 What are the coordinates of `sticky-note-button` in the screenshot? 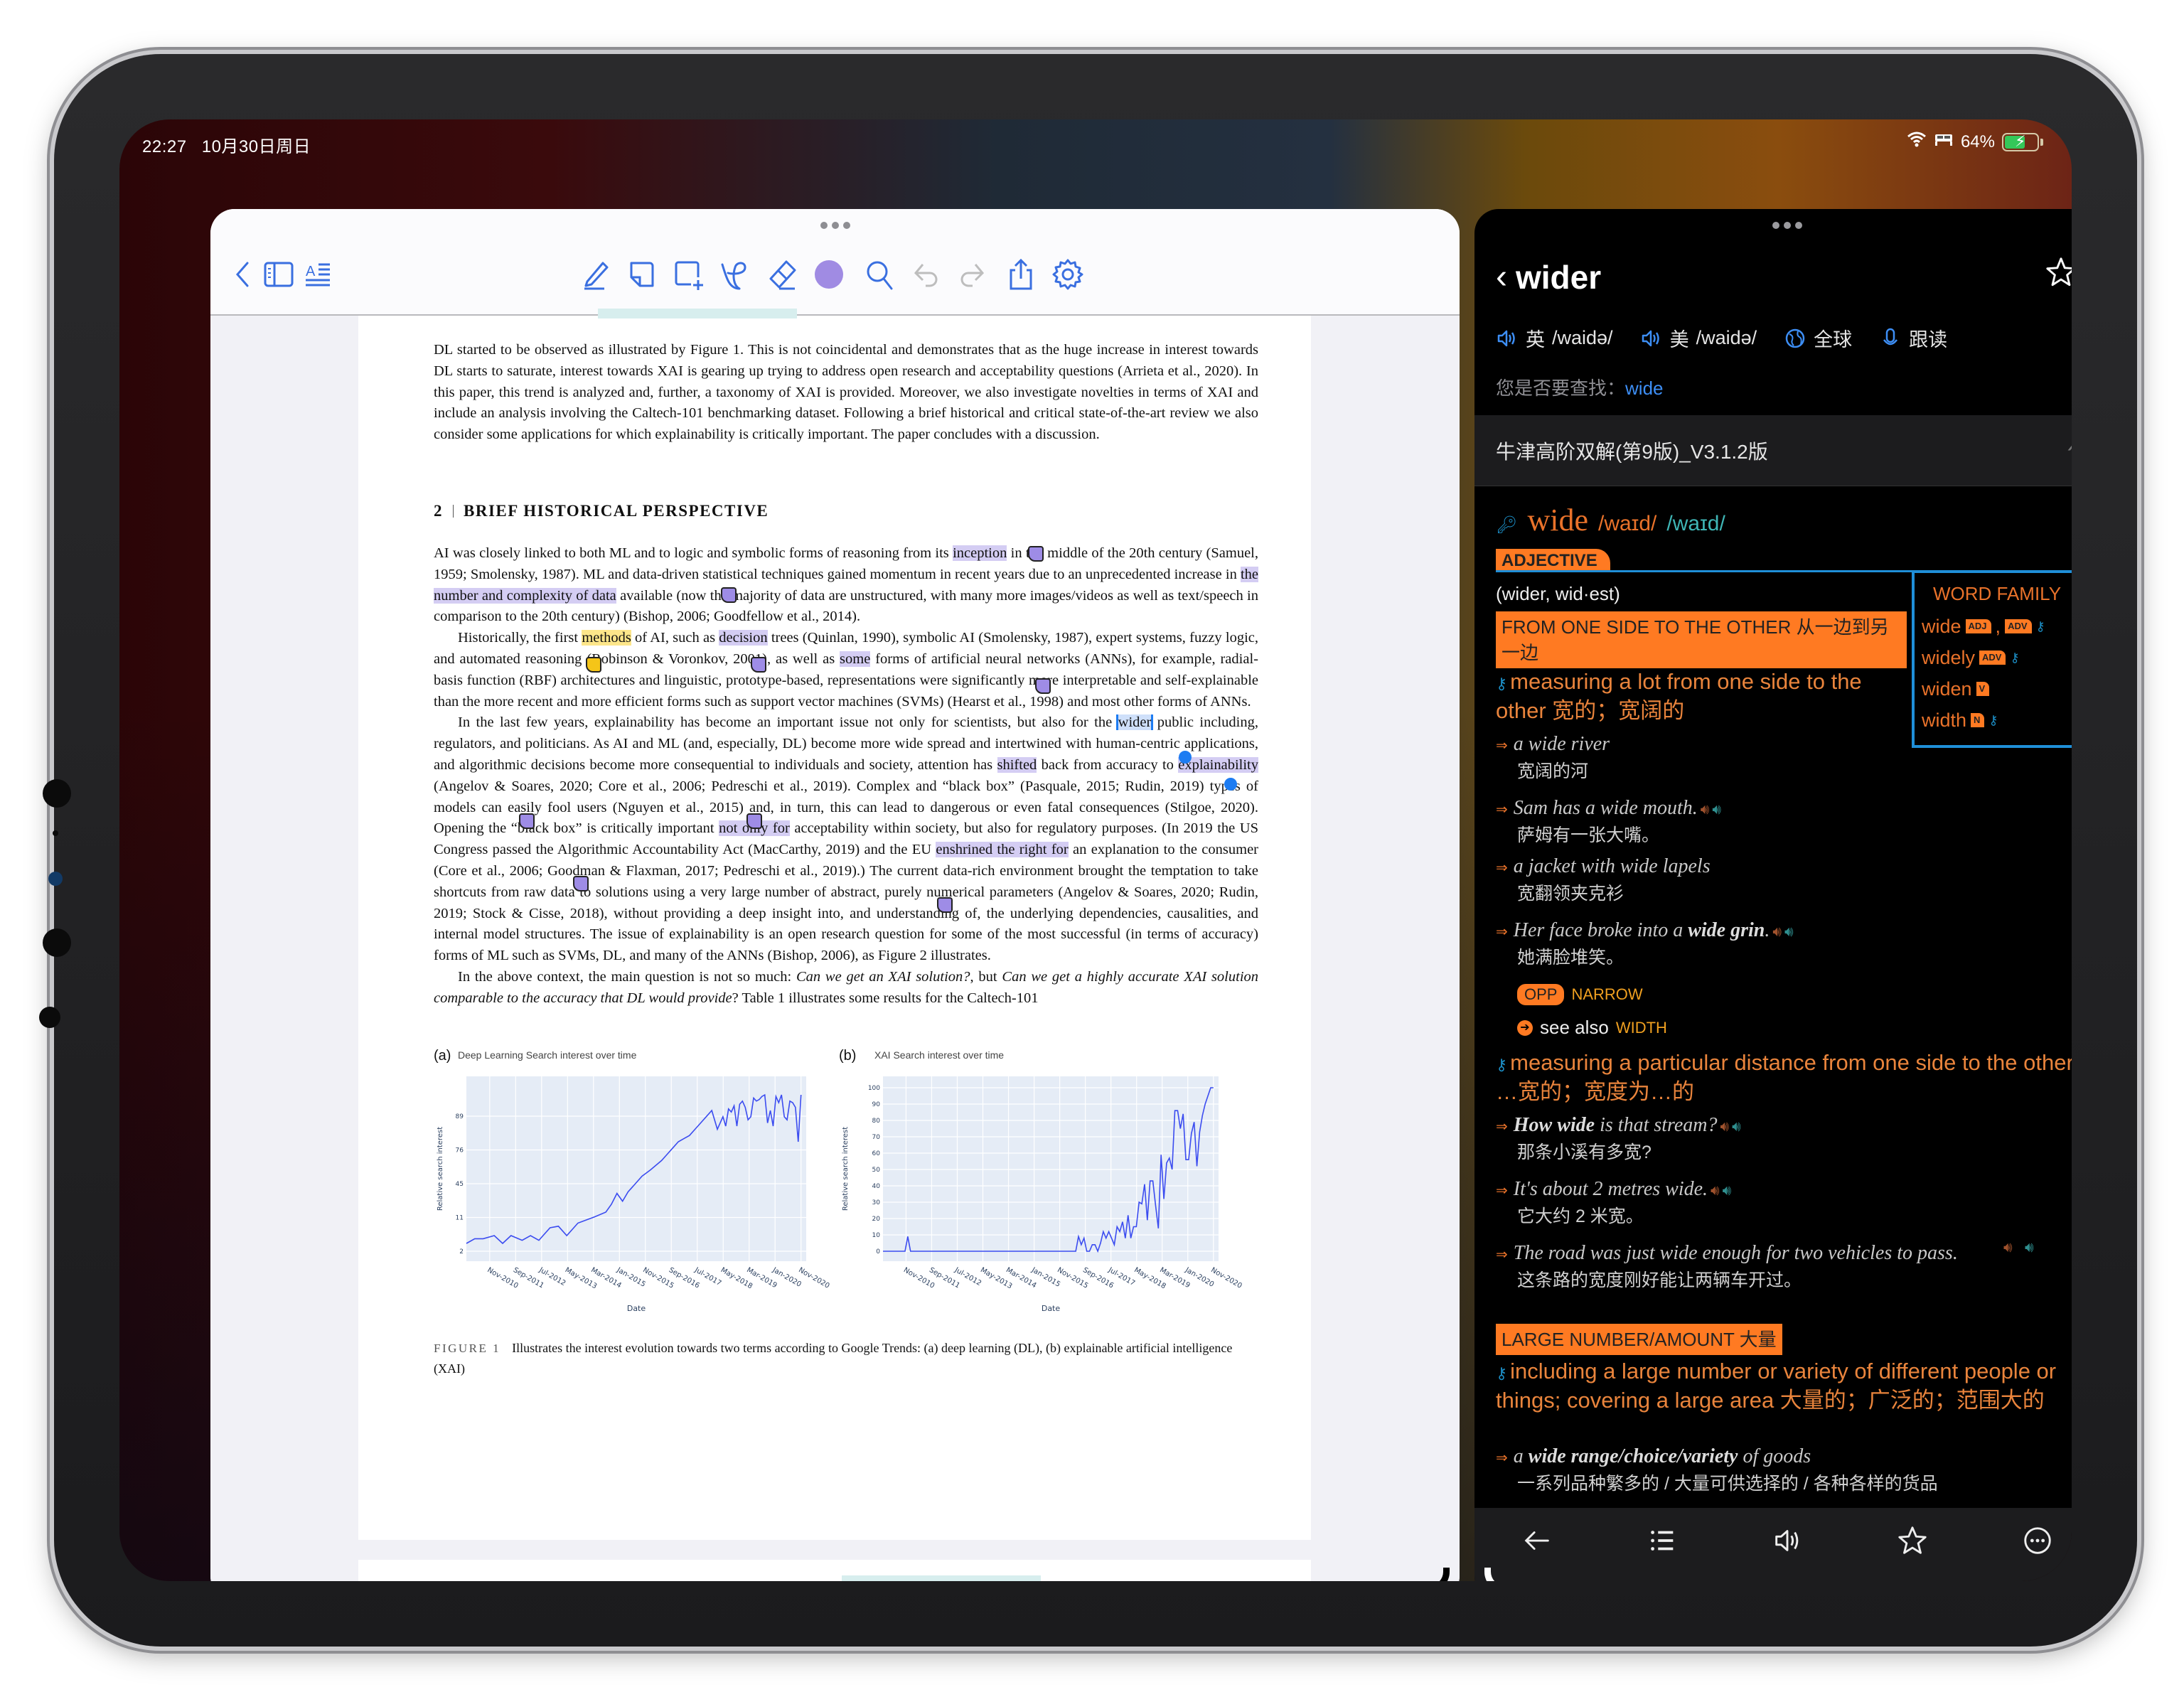 It's located at (642, 274).